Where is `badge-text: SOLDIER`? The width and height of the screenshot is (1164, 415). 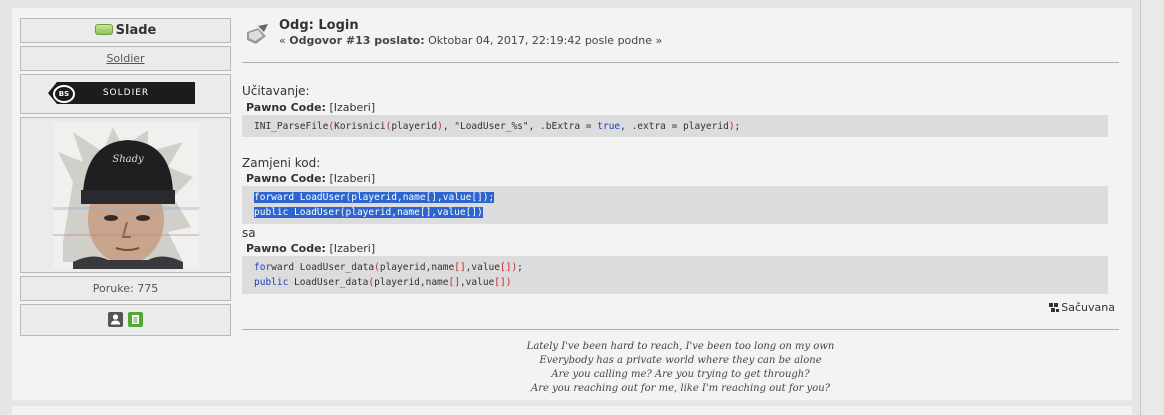 badge-text: SOLDIER is located at coordinates (126, 93).